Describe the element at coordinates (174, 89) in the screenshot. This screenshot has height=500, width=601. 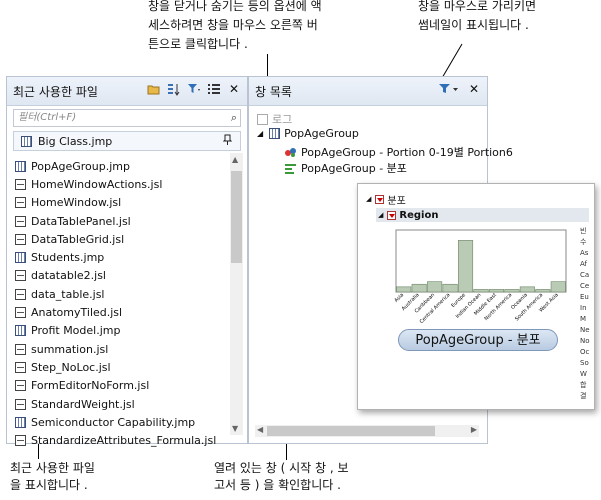
I see `sort-icon` at that location.